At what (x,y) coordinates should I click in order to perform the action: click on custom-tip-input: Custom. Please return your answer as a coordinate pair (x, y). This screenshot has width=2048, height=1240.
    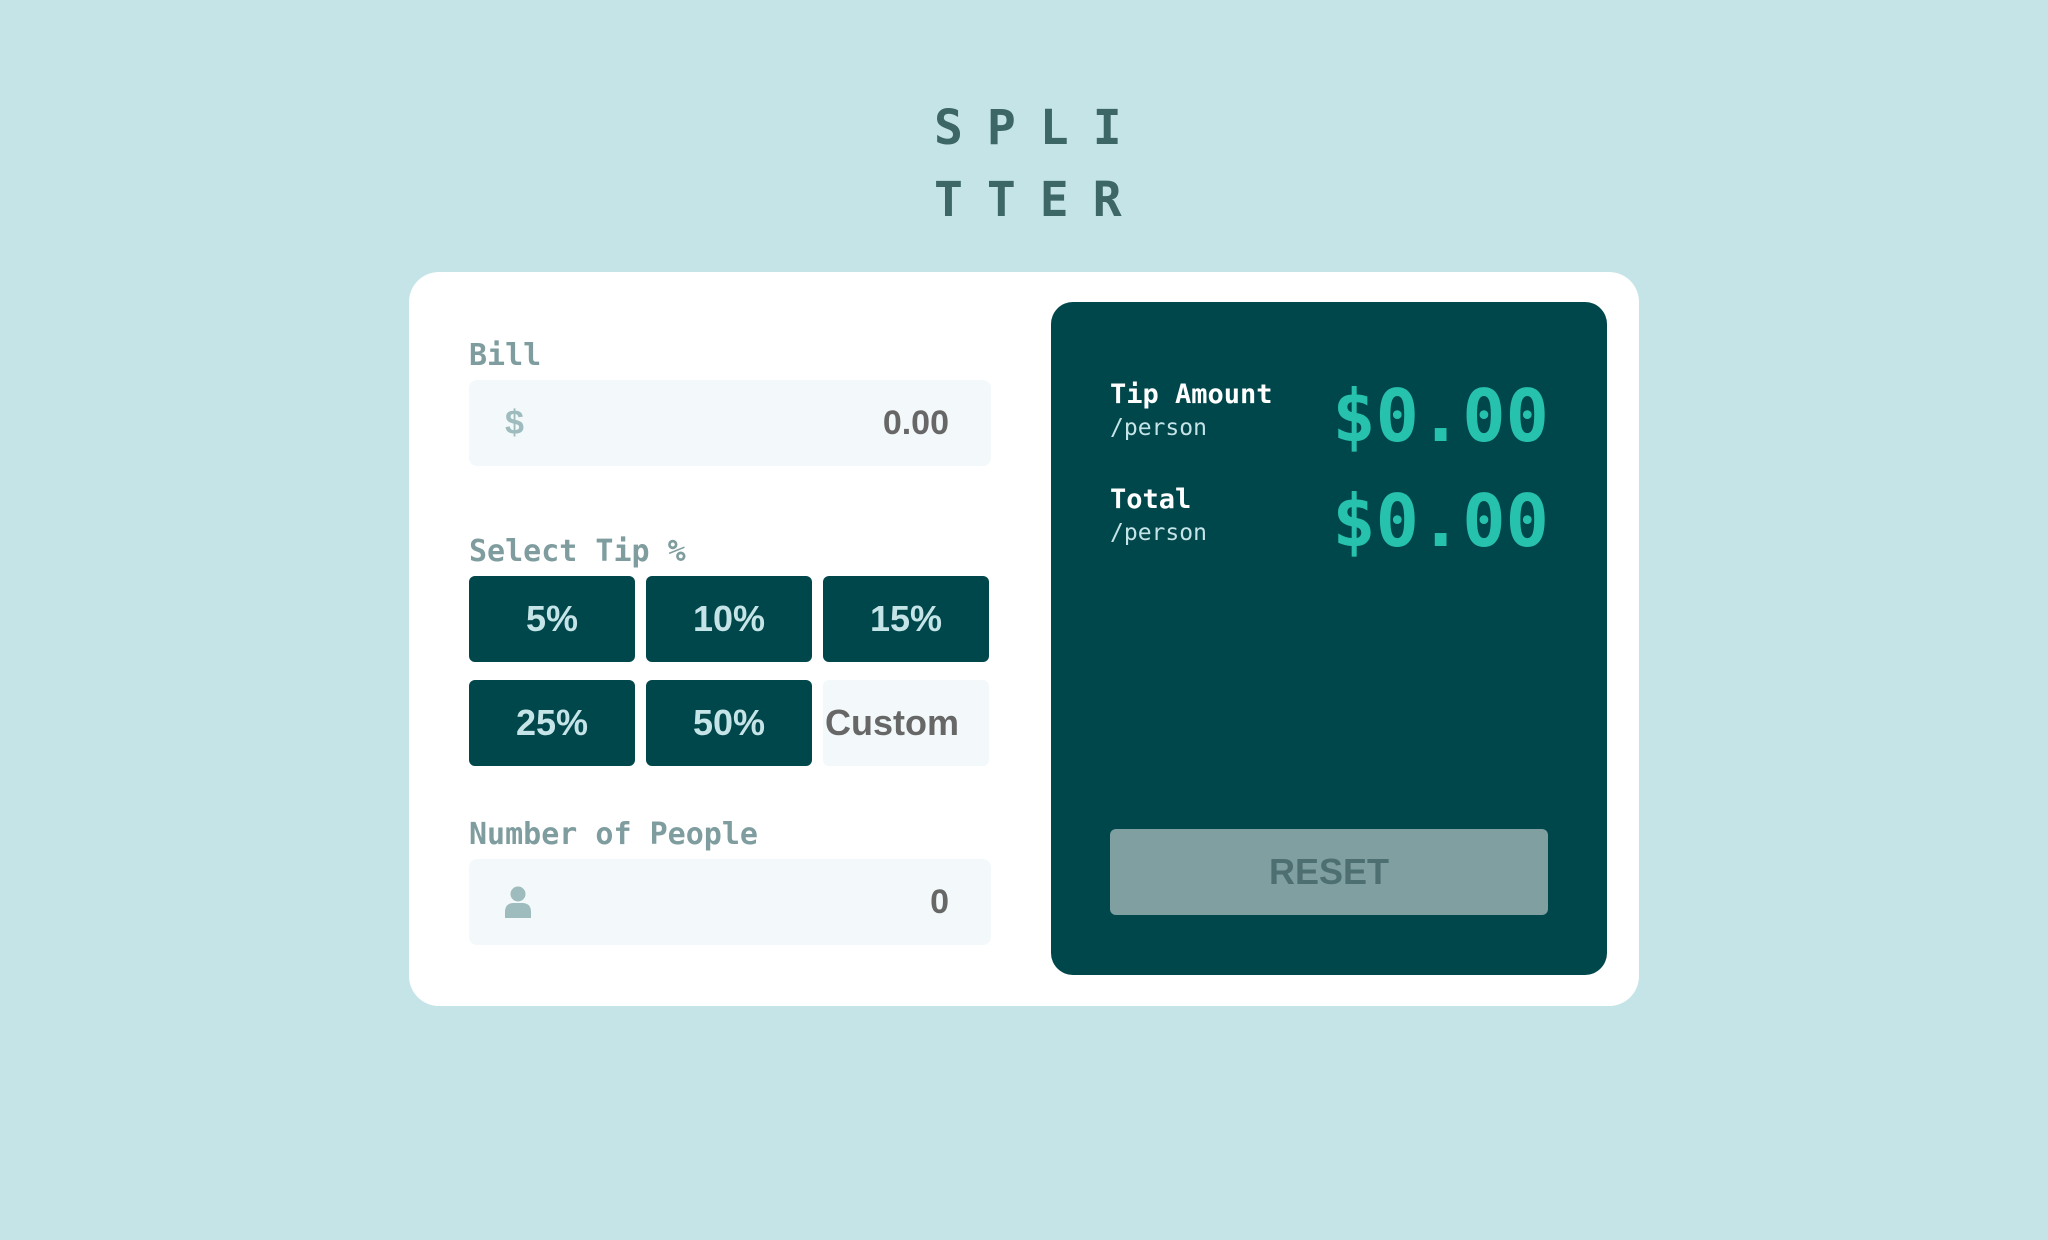
    Looking at the image, I should click on (906, 723).